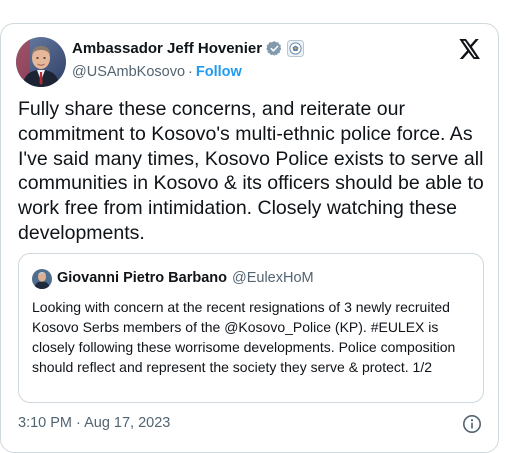  I want to click on verified-check-icon, so click(274, 48).